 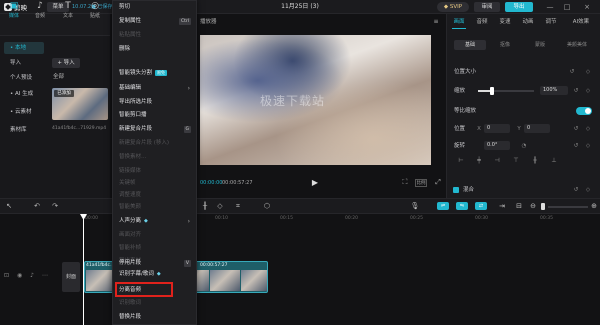 What do you see at coordinates (416, 218) in the screenshot?
I see `ruler-tick: 00:25` at bounding box center [416, 218].